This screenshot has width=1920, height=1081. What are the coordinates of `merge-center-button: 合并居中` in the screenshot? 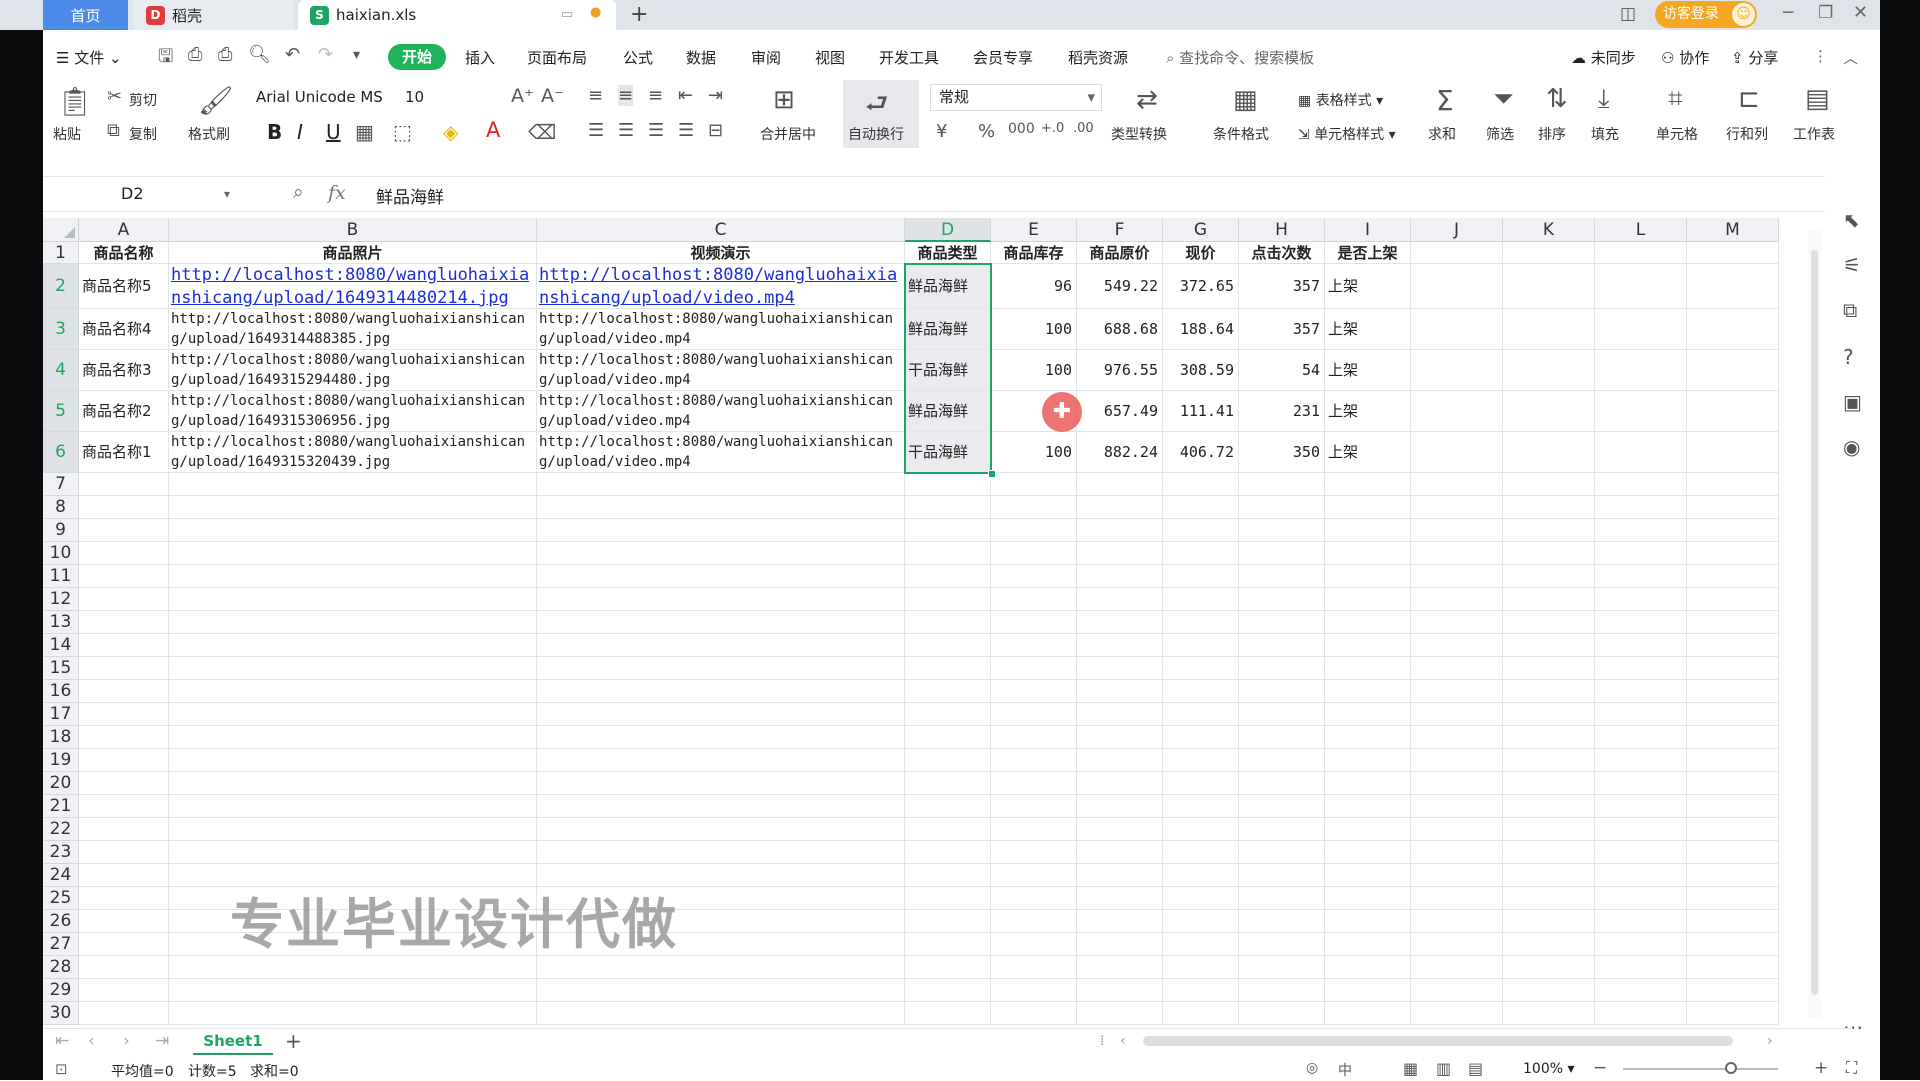 It's located at (788, 134).